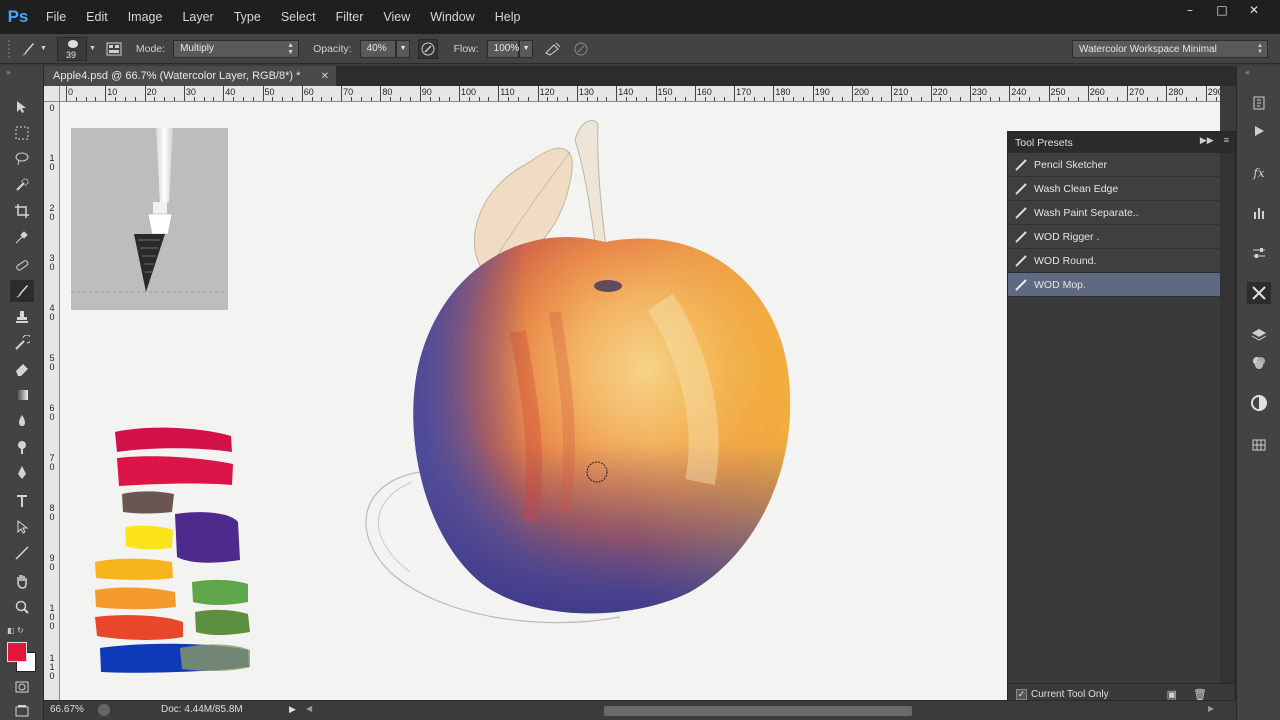 The image size is (1280, 720). I want to click on close-button: ✕, so click(1254, 10).